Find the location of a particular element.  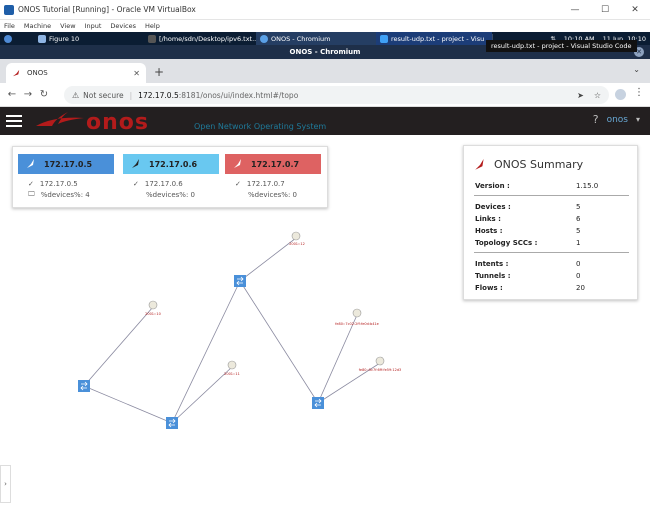

chromium-window-title: ONOS - Chromium is located at coordinates (325, 52).